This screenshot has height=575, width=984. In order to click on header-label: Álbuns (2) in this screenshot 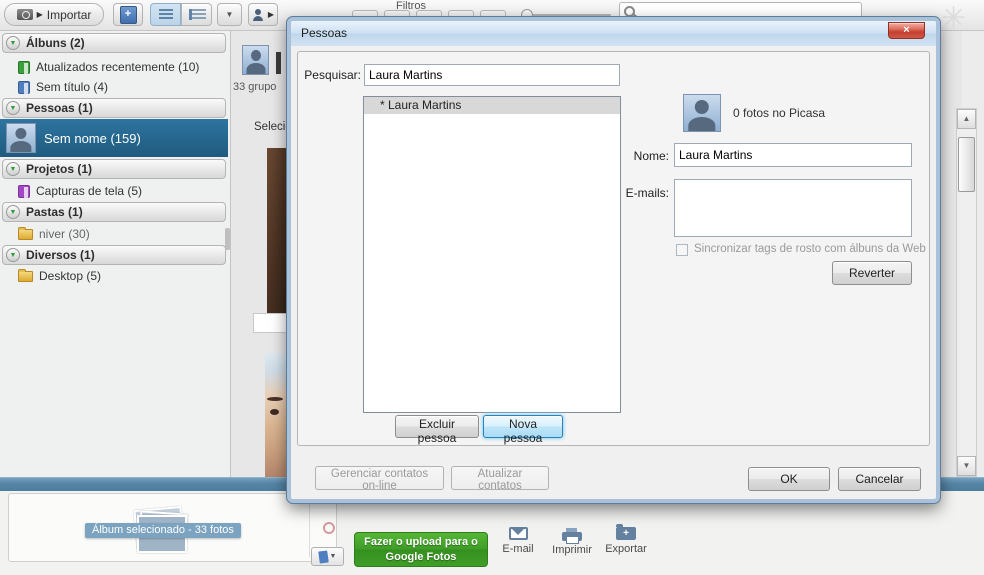, I will do `click(55, 43)`.